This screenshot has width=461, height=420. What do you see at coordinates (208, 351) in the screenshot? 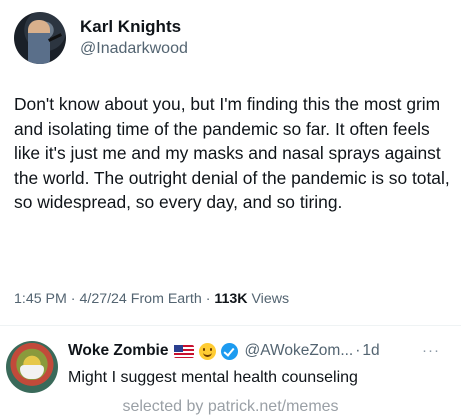
I see `smile-icon` at bounding box center [208, 351].